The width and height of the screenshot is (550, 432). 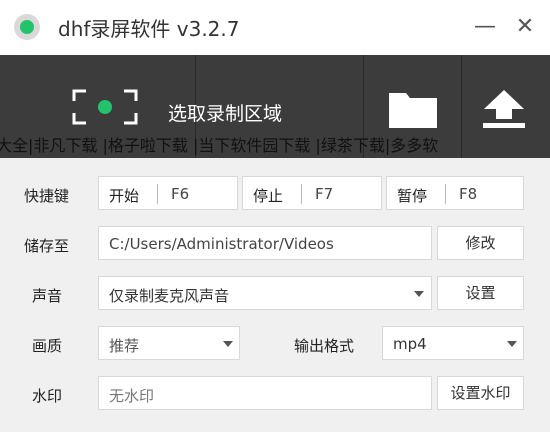 What do you see at coordinates (265, 293) in the screenshot?
I see `audio-select: 仅录制麦克风声音` at bounding box center [265, 293].